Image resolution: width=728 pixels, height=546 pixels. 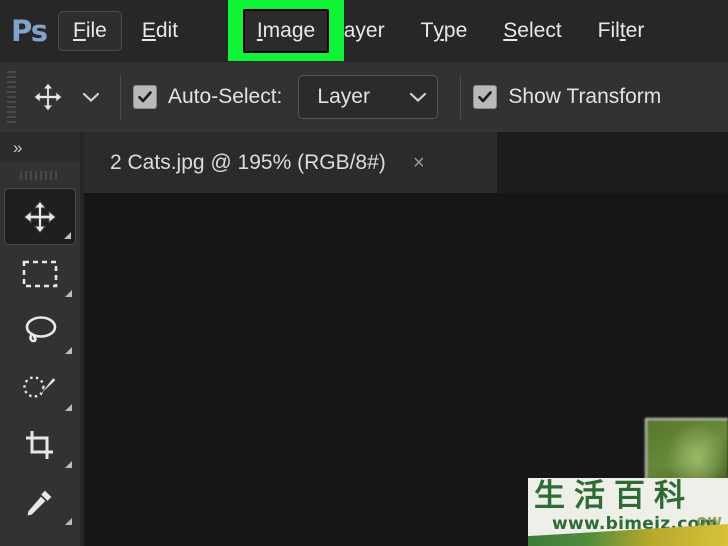 I want to click on menu-file-rest: ile, so click(x=96, y=30).